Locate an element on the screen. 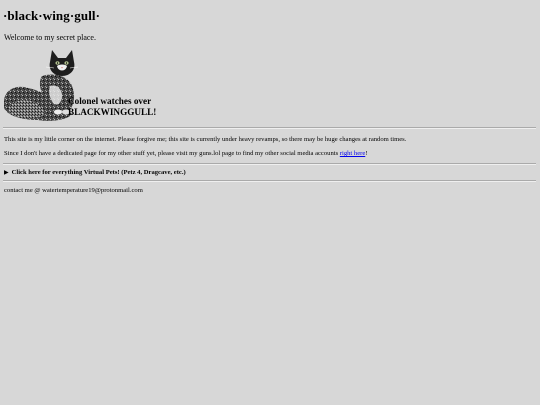 The height and width of the screenshot is (405, 540). banner-caption-line-2: BLACKWINGGULL! is located at coordinates (112, 112).